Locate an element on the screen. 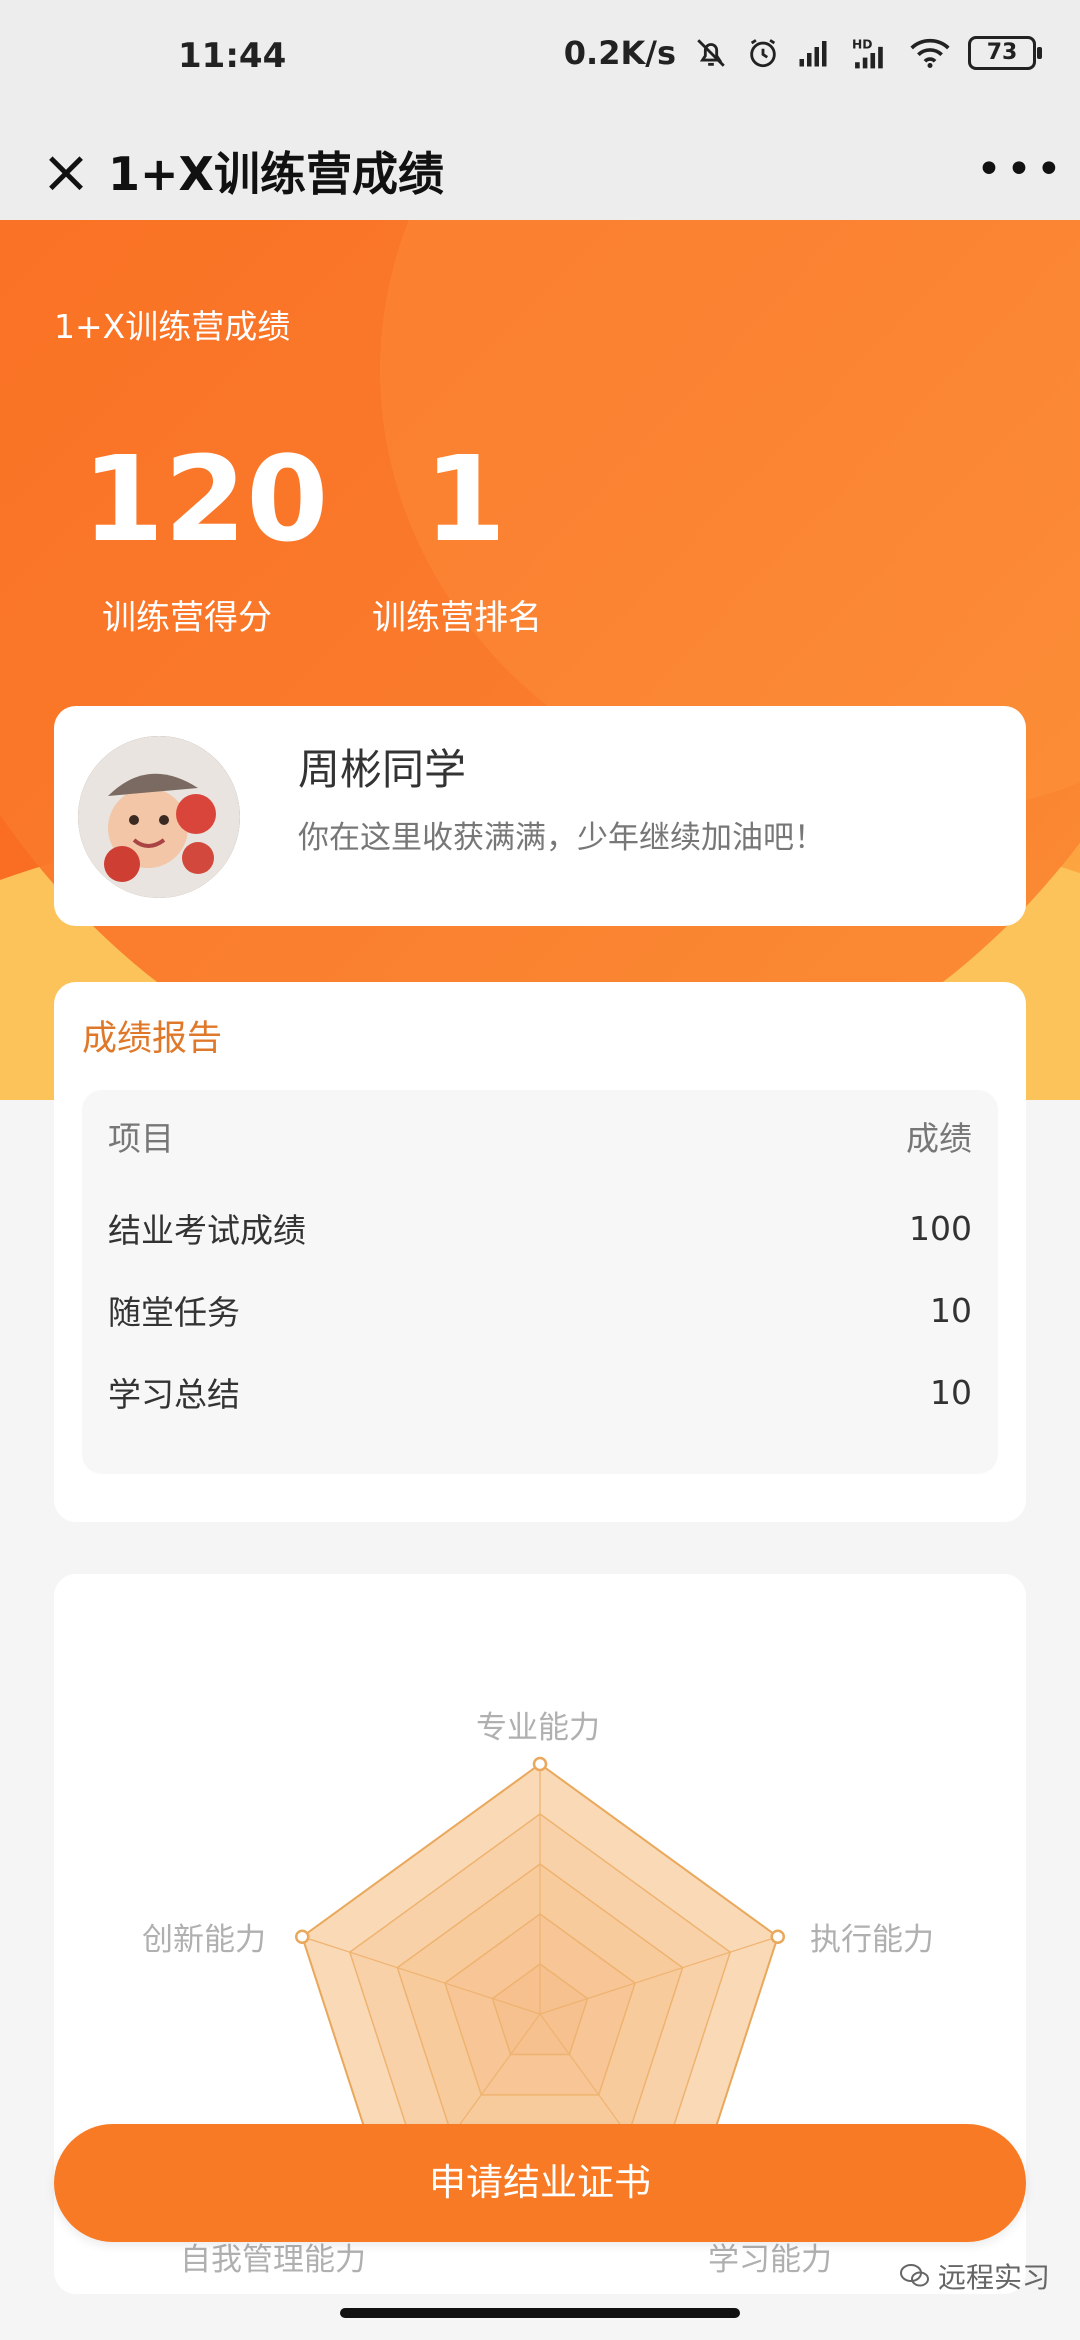 The image size is (1080, 2340). close-icon: × is located at coordinates (66, 172).